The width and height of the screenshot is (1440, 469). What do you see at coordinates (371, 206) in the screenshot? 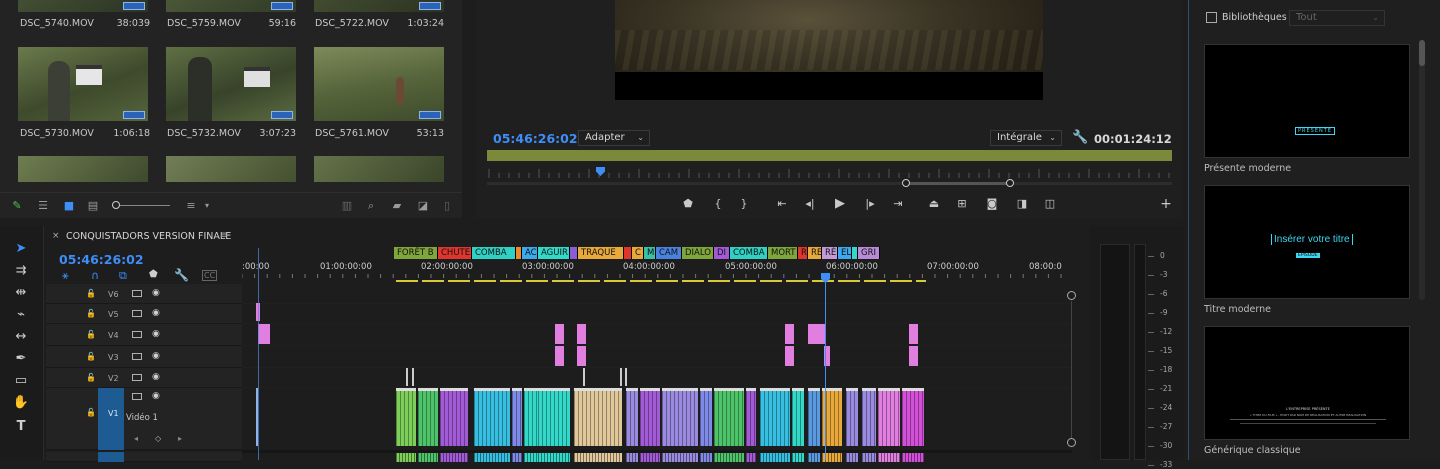
I see `search-icon: ⌕` at bounding box center [371, 206].